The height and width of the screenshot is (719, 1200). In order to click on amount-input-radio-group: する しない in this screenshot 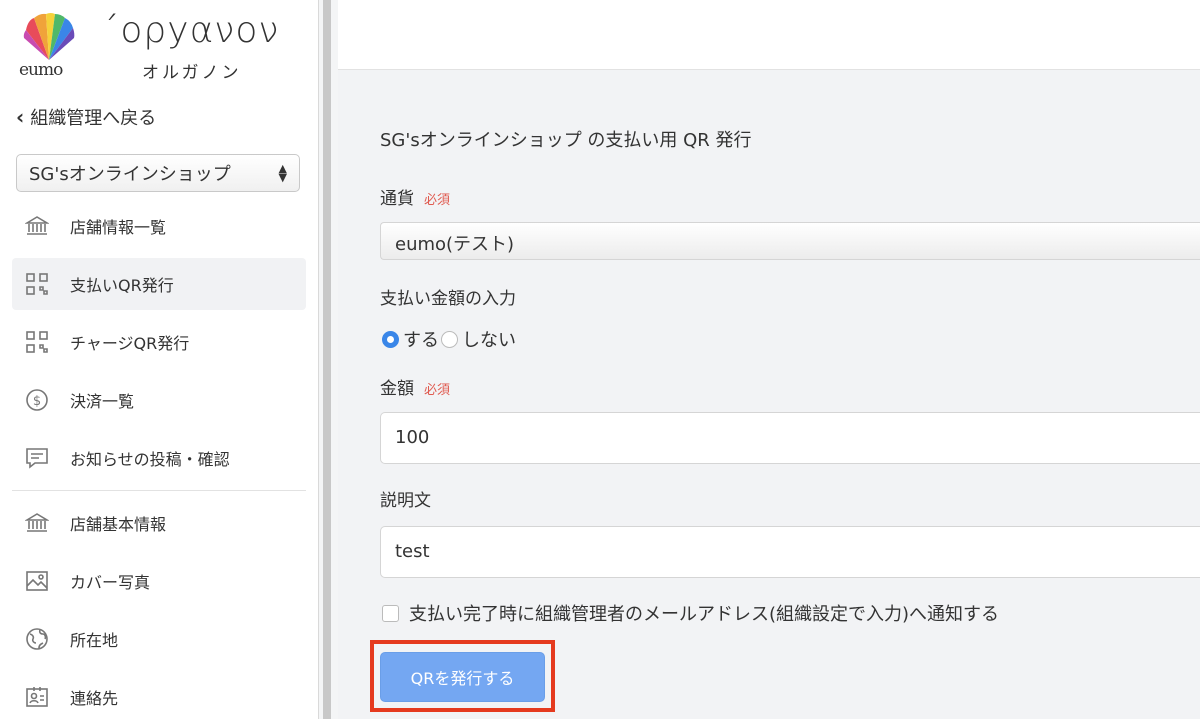, I will do `click(450, 339)`.